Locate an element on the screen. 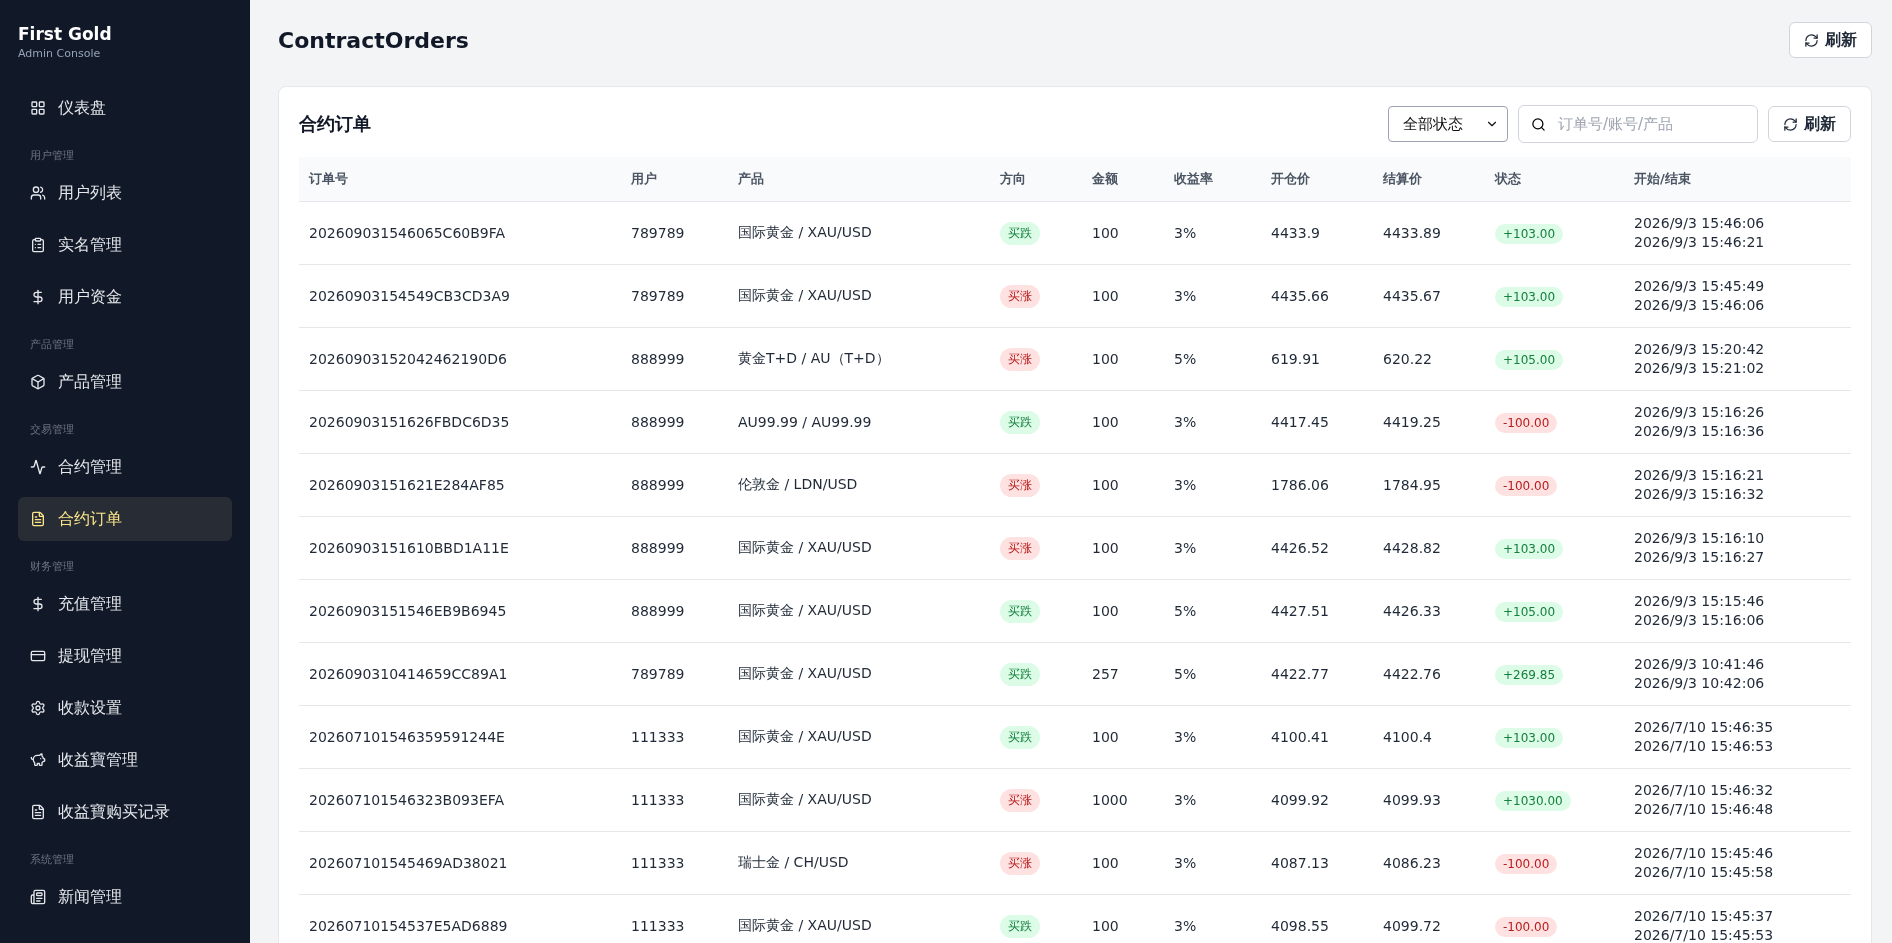 The height and width of the screenshot is (943, 1892). brand-title: First Gold is located at coordinates (65, 34).